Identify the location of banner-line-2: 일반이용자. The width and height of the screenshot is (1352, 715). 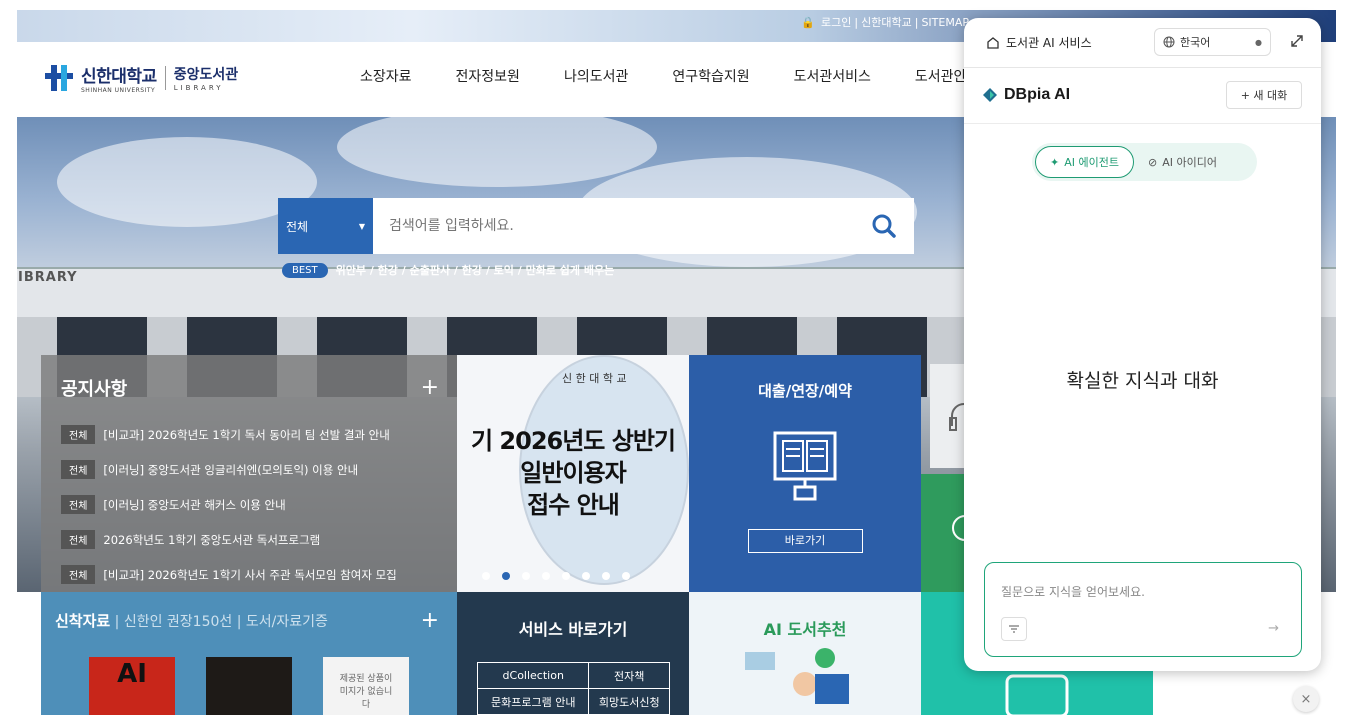
(573, 473).